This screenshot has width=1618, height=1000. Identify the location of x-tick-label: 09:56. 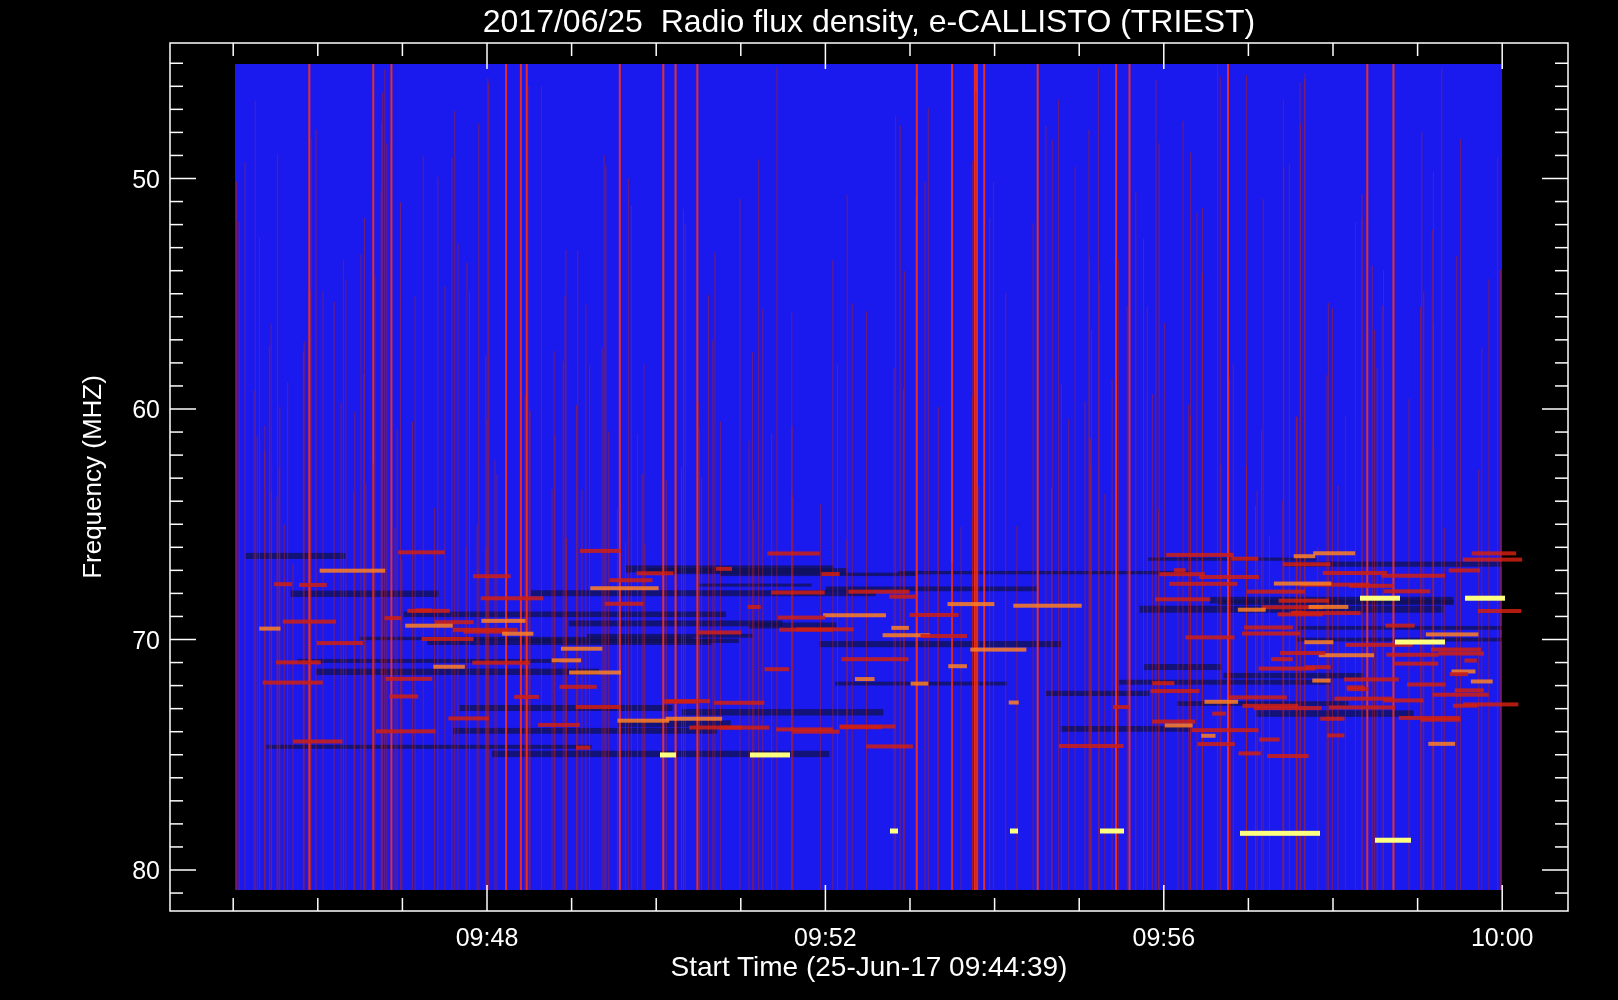
(1164, 937).